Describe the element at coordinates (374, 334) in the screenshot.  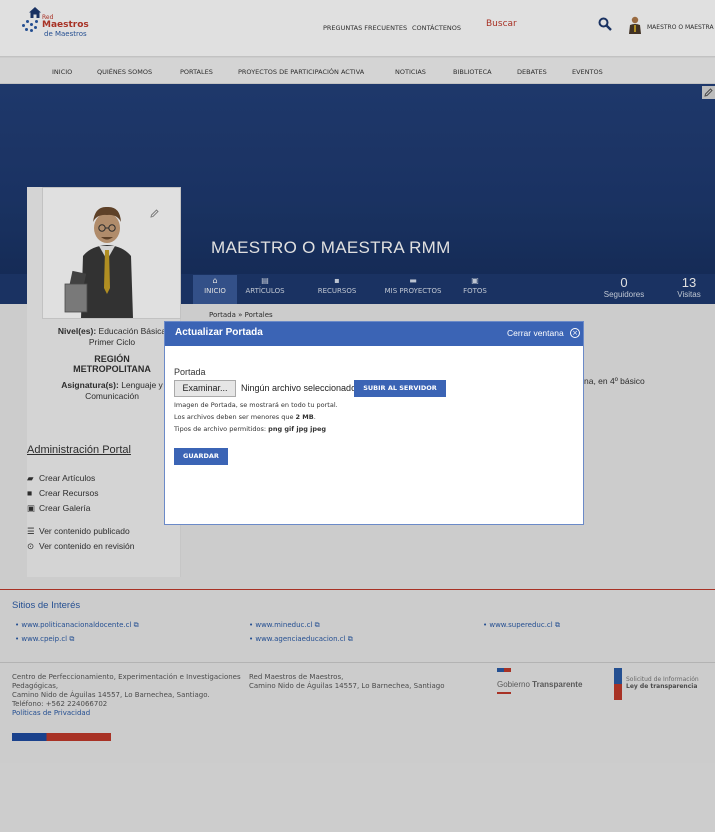
I see `modal-header: Actualizar Portada Cerrar ventana ×` at that location.